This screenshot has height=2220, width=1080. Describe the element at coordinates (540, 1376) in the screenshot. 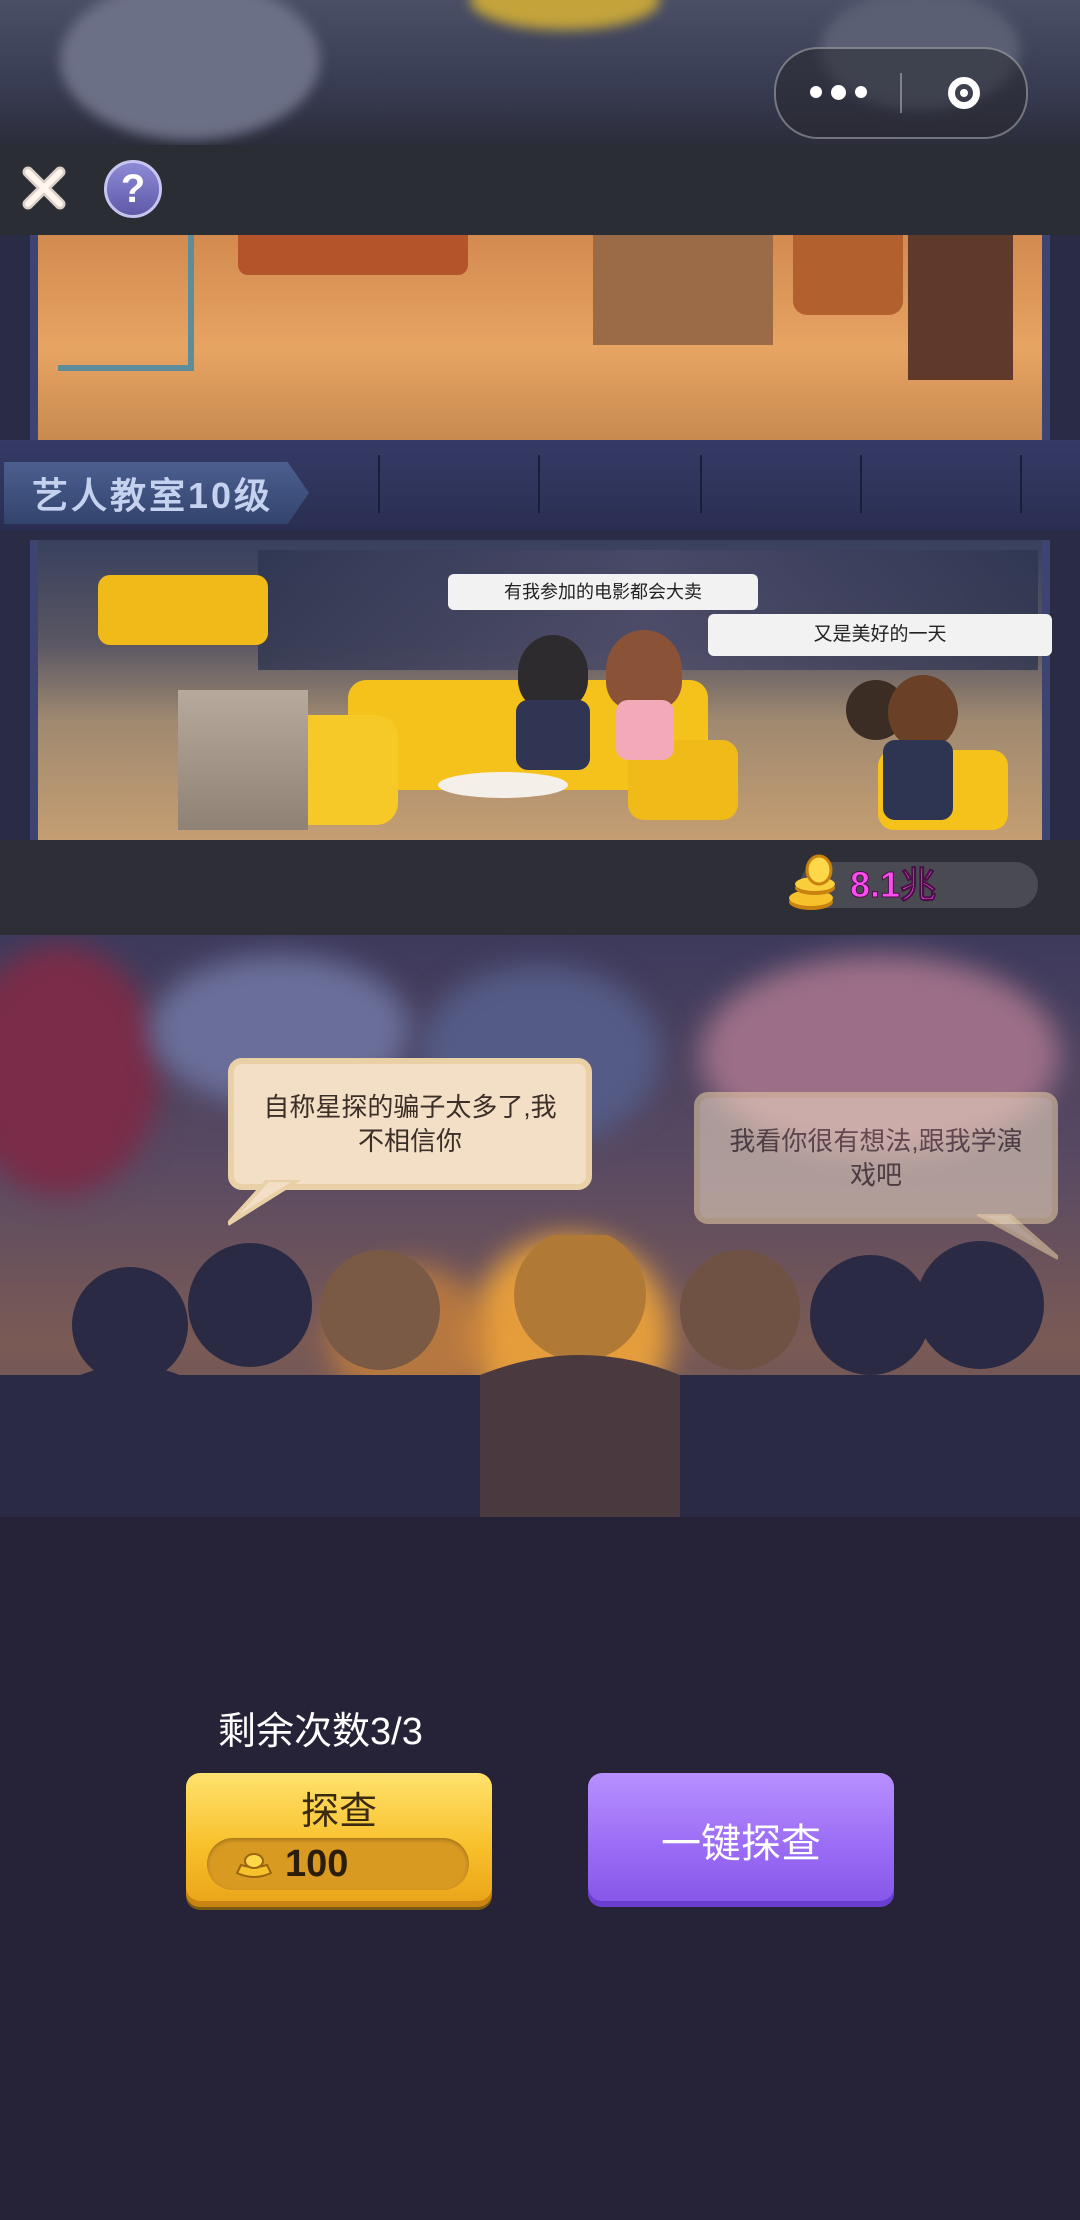

I see `crowd-silhouettes` at that location.